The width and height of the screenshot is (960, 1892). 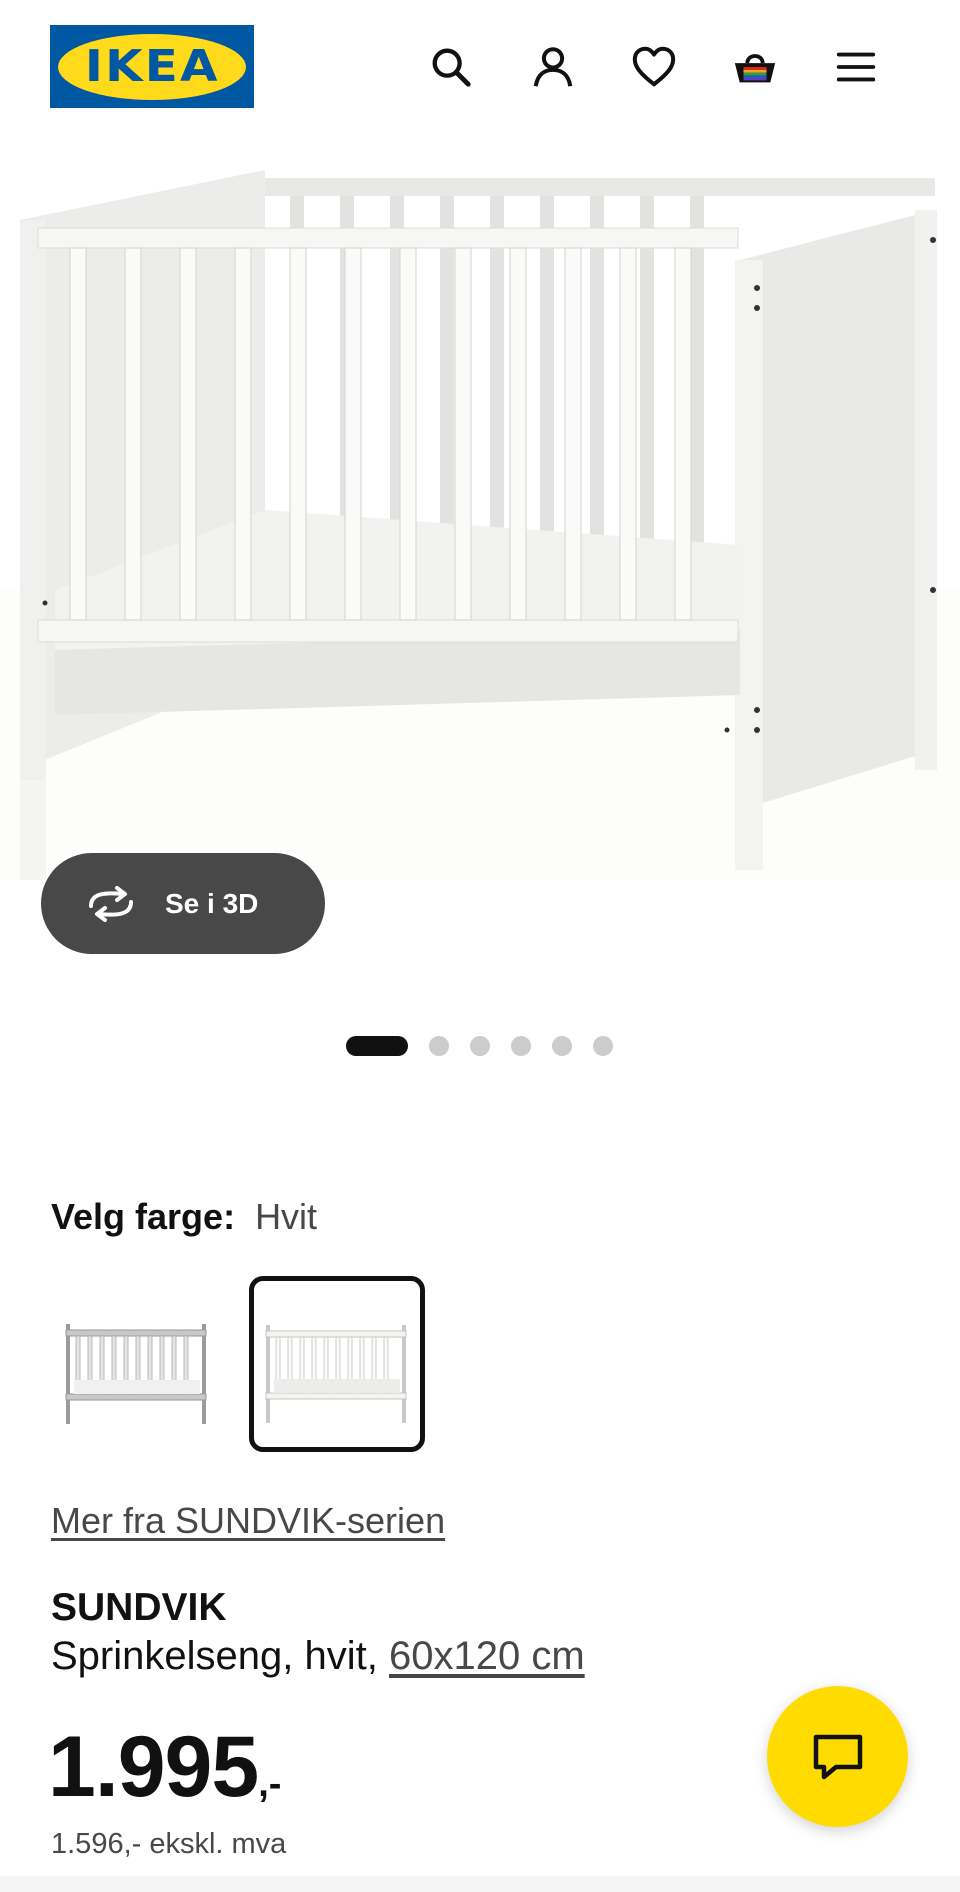 I want to click on color-value: Hvit, so click(x=286, y=1216).